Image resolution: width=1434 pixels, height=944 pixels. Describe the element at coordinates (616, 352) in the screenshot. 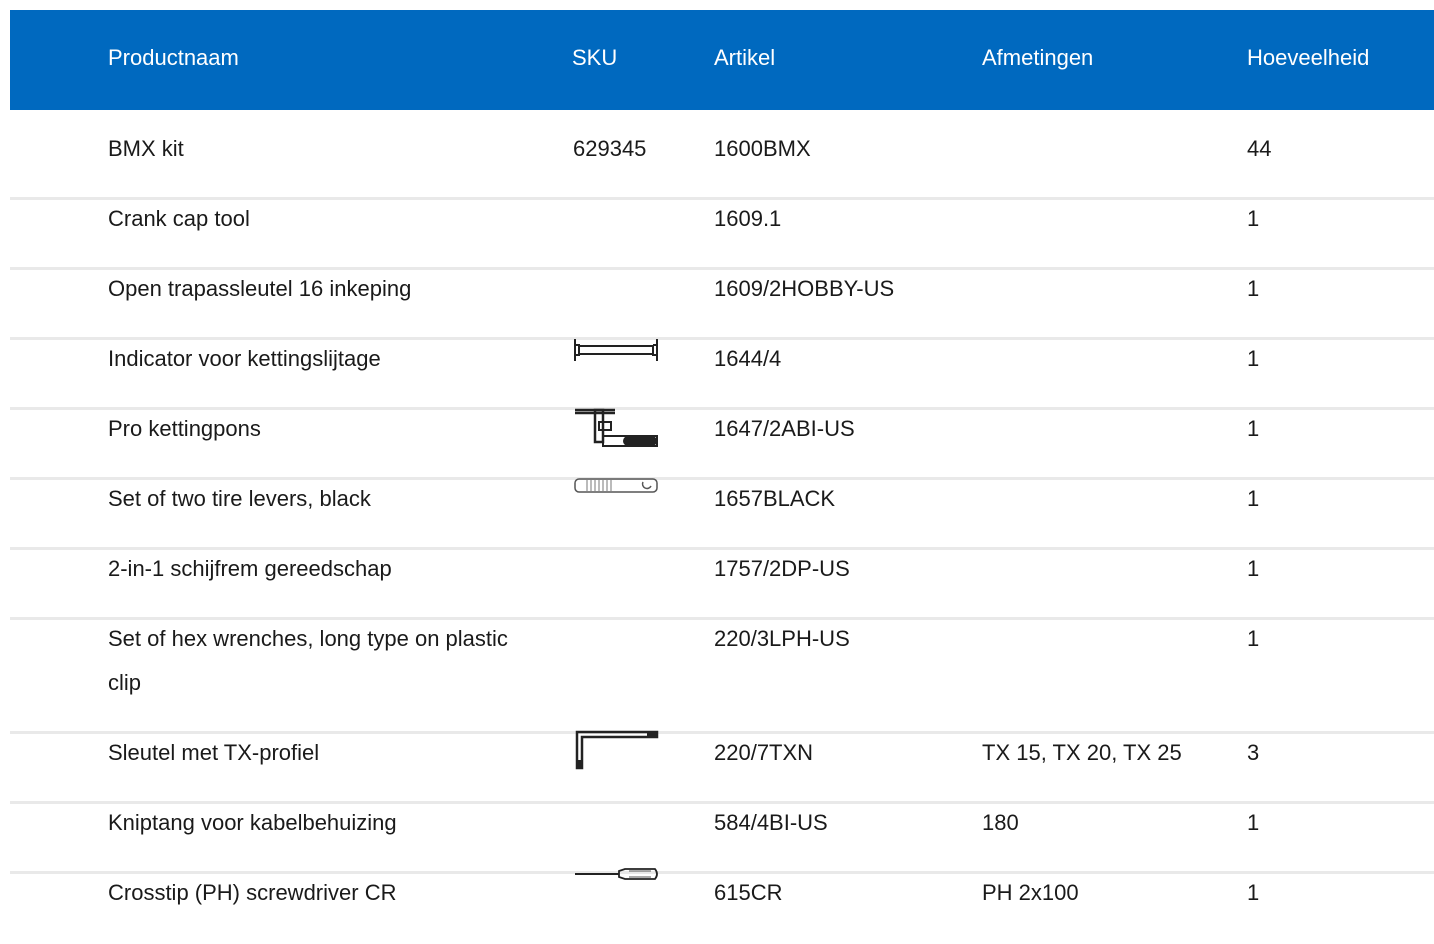

I see `chain-wear-indicator-icon` at that location.